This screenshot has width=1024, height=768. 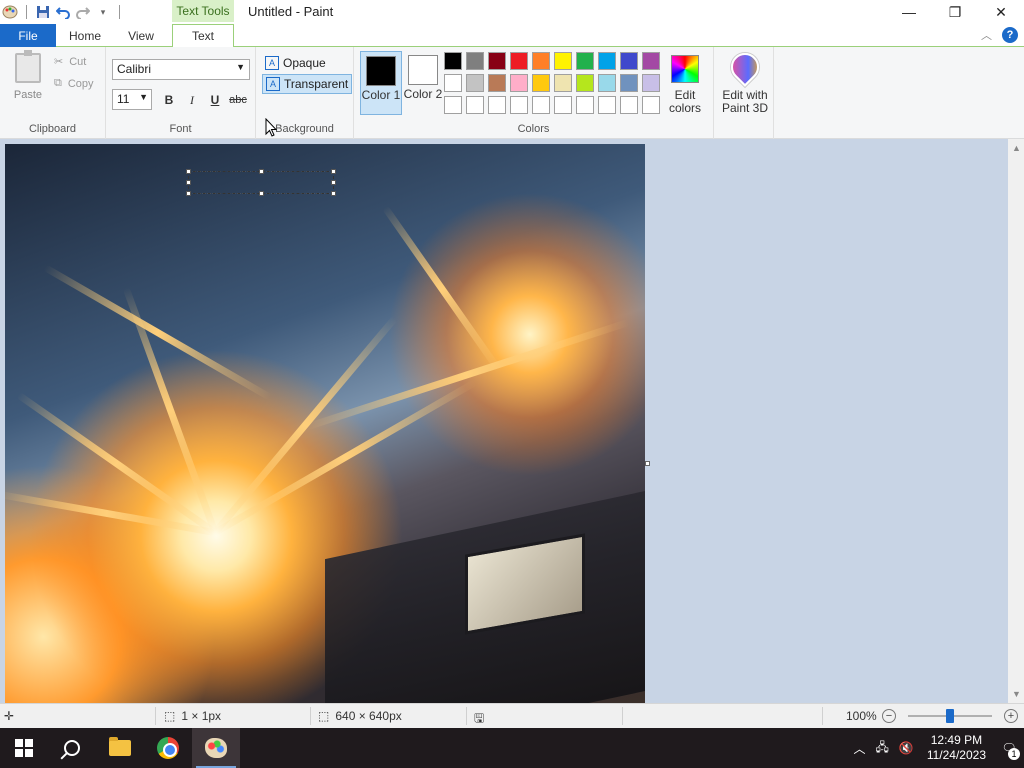 I want to click on color1-button: Color 1, so click(x=381, y=83).